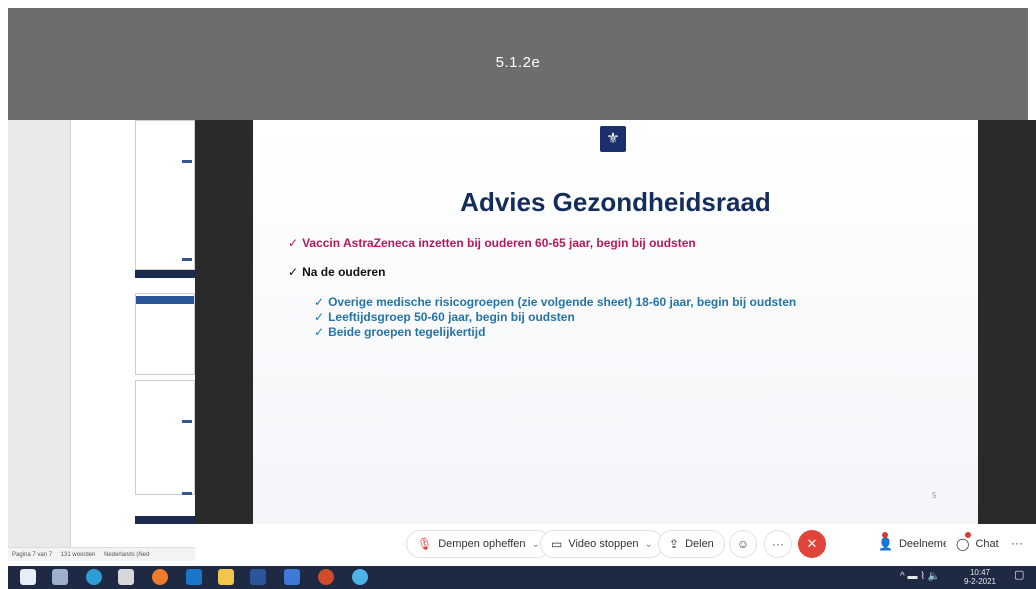 The width and height of the screenshot is (1036, 589). I want to click on slide-bullet: ✓ Na de ouderen, so click(336, 272).